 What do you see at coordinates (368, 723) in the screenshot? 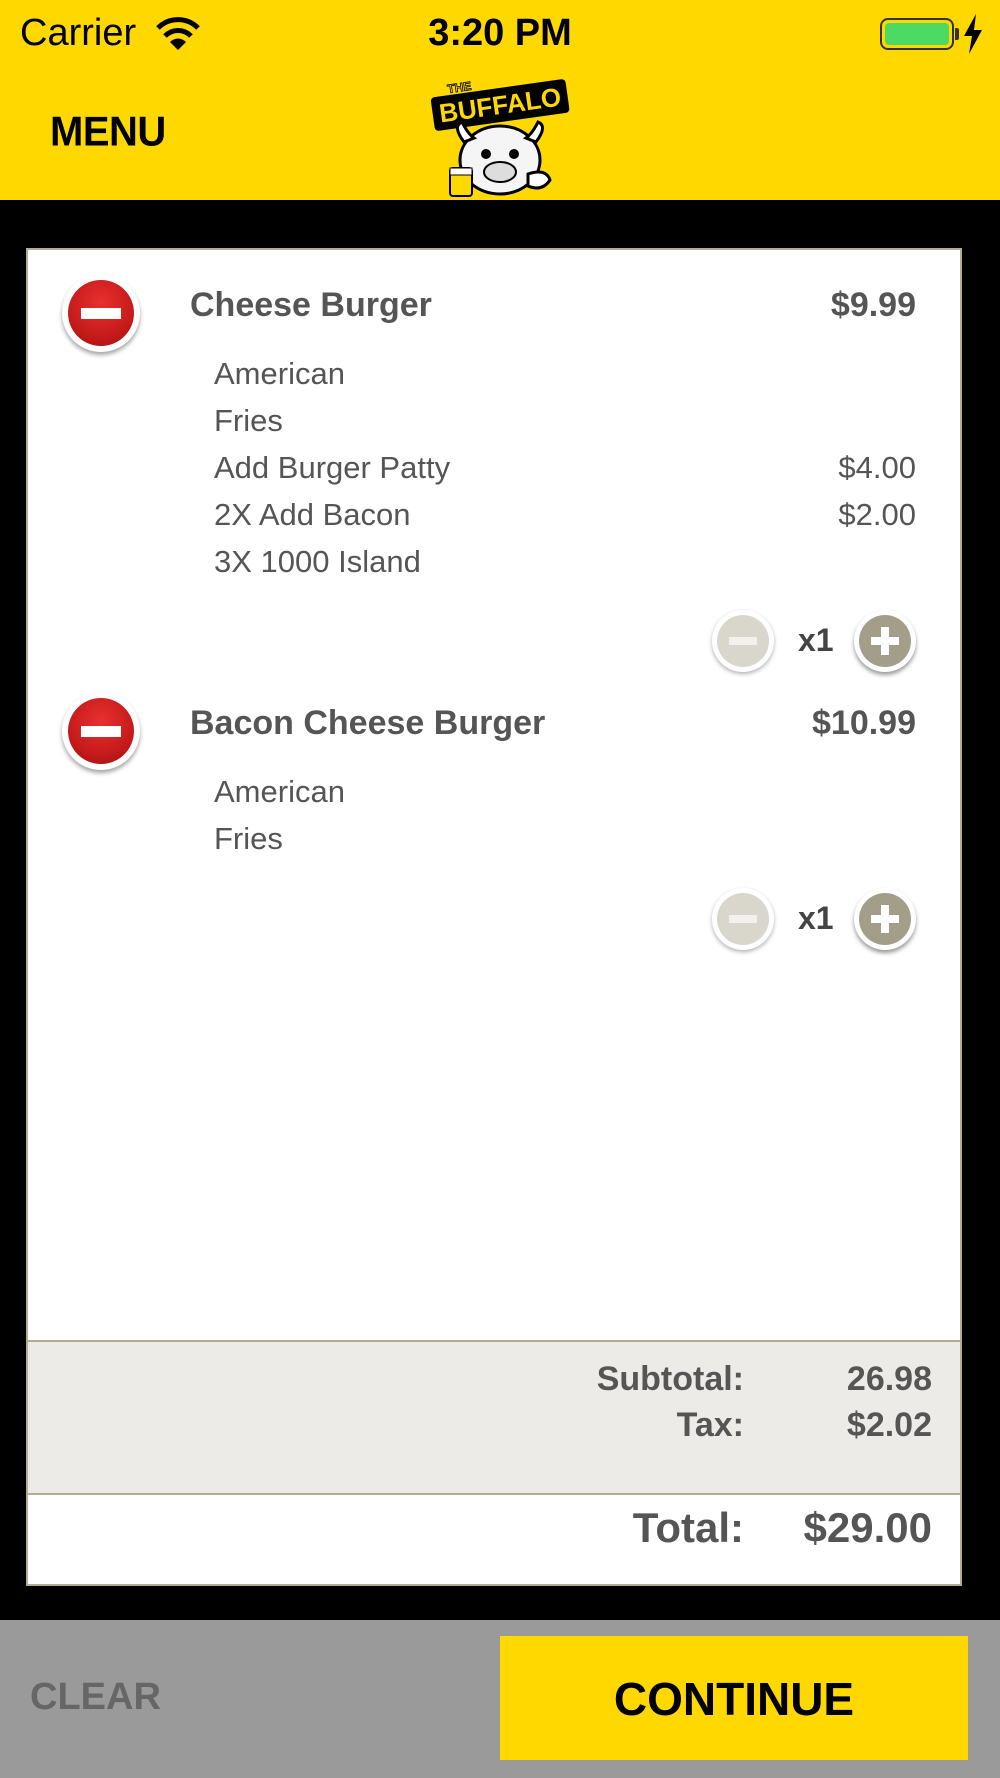
I see `item-name: Bacon Cheese Burger` at bounding box center [368, 723].